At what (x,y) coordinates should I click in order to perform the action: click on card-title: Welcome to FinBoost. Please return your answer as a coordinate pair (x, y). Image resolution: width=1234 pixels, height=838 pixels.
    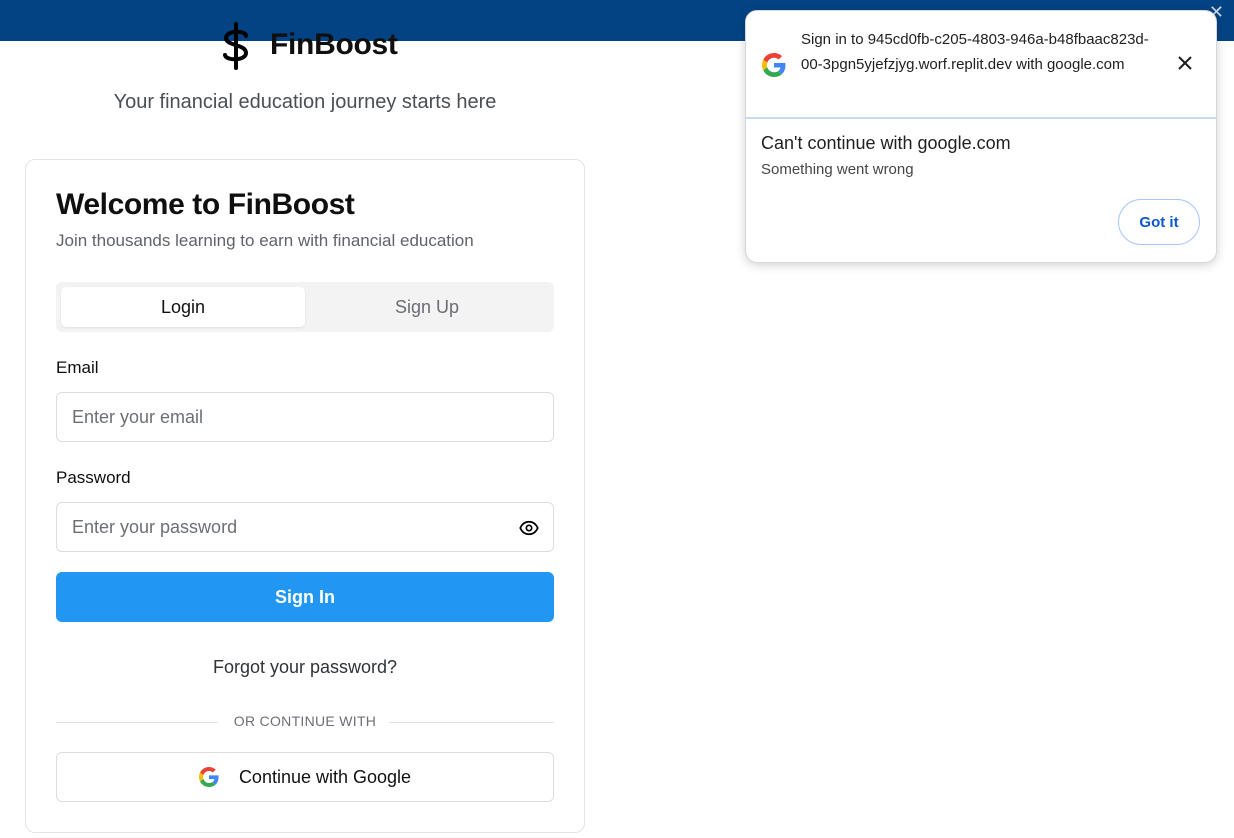
    Looking at the image, I should click on (205, 204).